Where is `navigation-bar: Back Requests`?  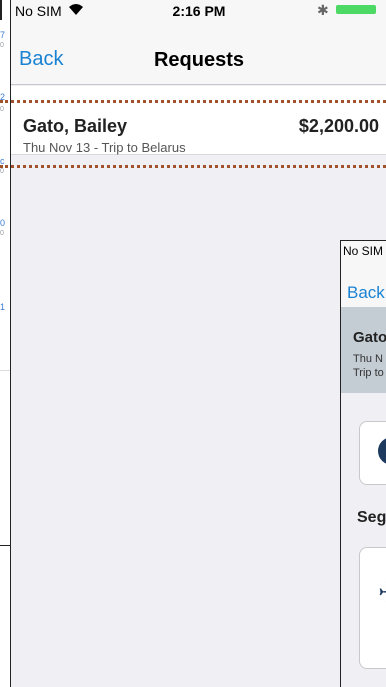 navigation-bar: Back Requests is located at coordinates (198, 52).